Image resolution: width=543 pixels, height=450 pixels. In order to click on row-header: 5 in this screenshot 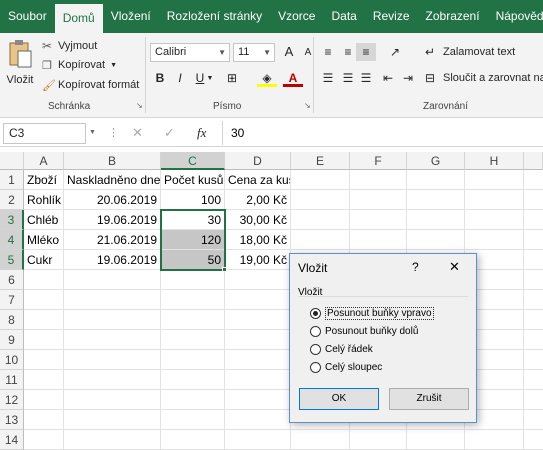, I will do `click(12, 260)`.